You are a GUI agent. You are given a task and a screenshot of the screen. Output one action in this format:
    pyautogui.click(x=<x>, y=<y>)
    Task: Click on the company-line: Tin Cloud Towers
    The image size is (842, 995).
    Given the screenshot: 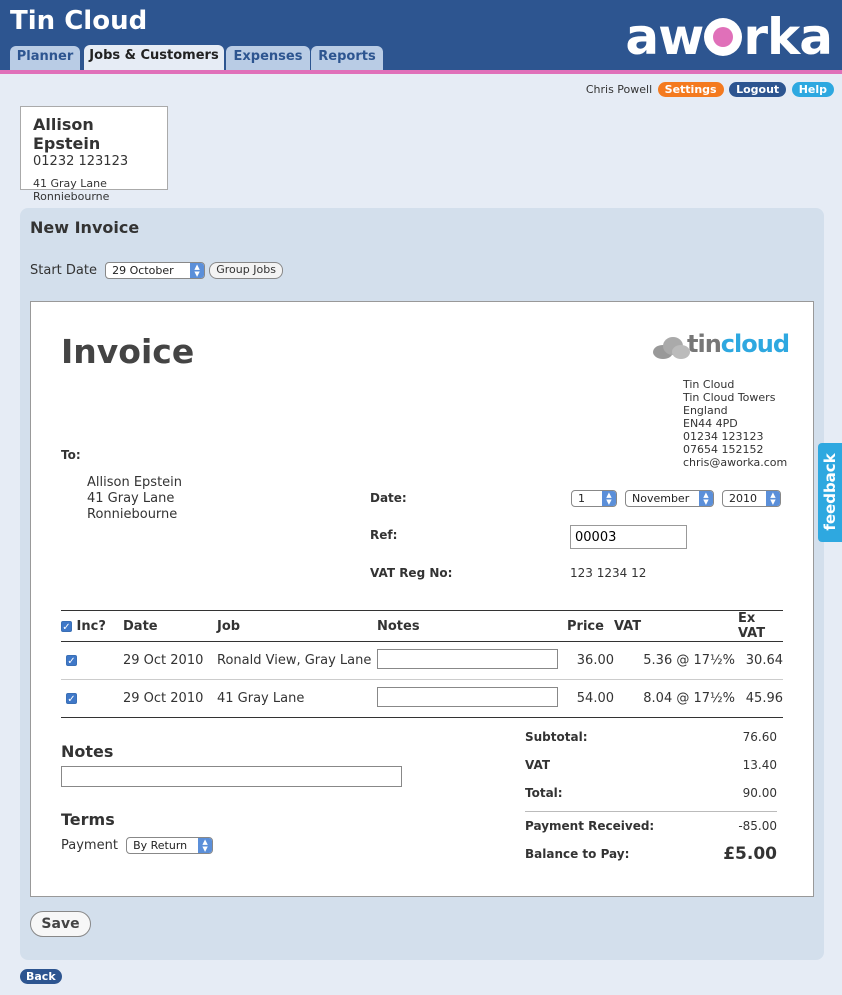 What is the action you would take?
    pyautogui.click(x=729, y=397)
    